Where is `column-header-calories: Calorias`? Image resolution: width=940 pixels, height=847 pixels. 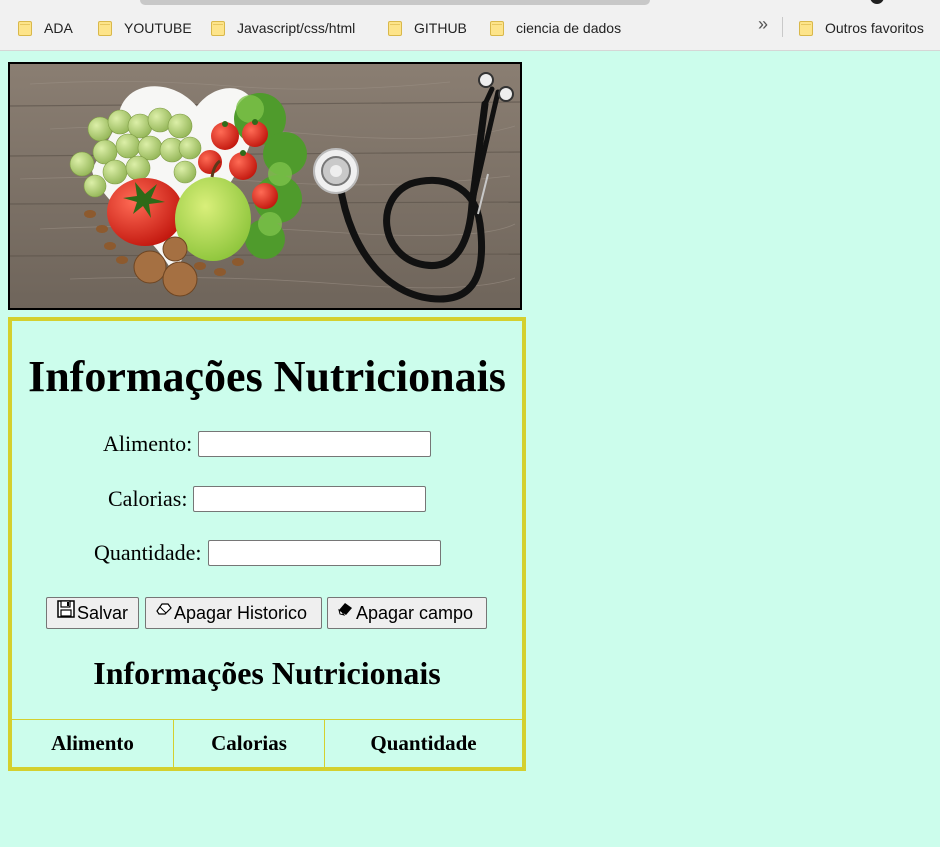 column-header-calories: Calorias is located at coordinates (249, 743).